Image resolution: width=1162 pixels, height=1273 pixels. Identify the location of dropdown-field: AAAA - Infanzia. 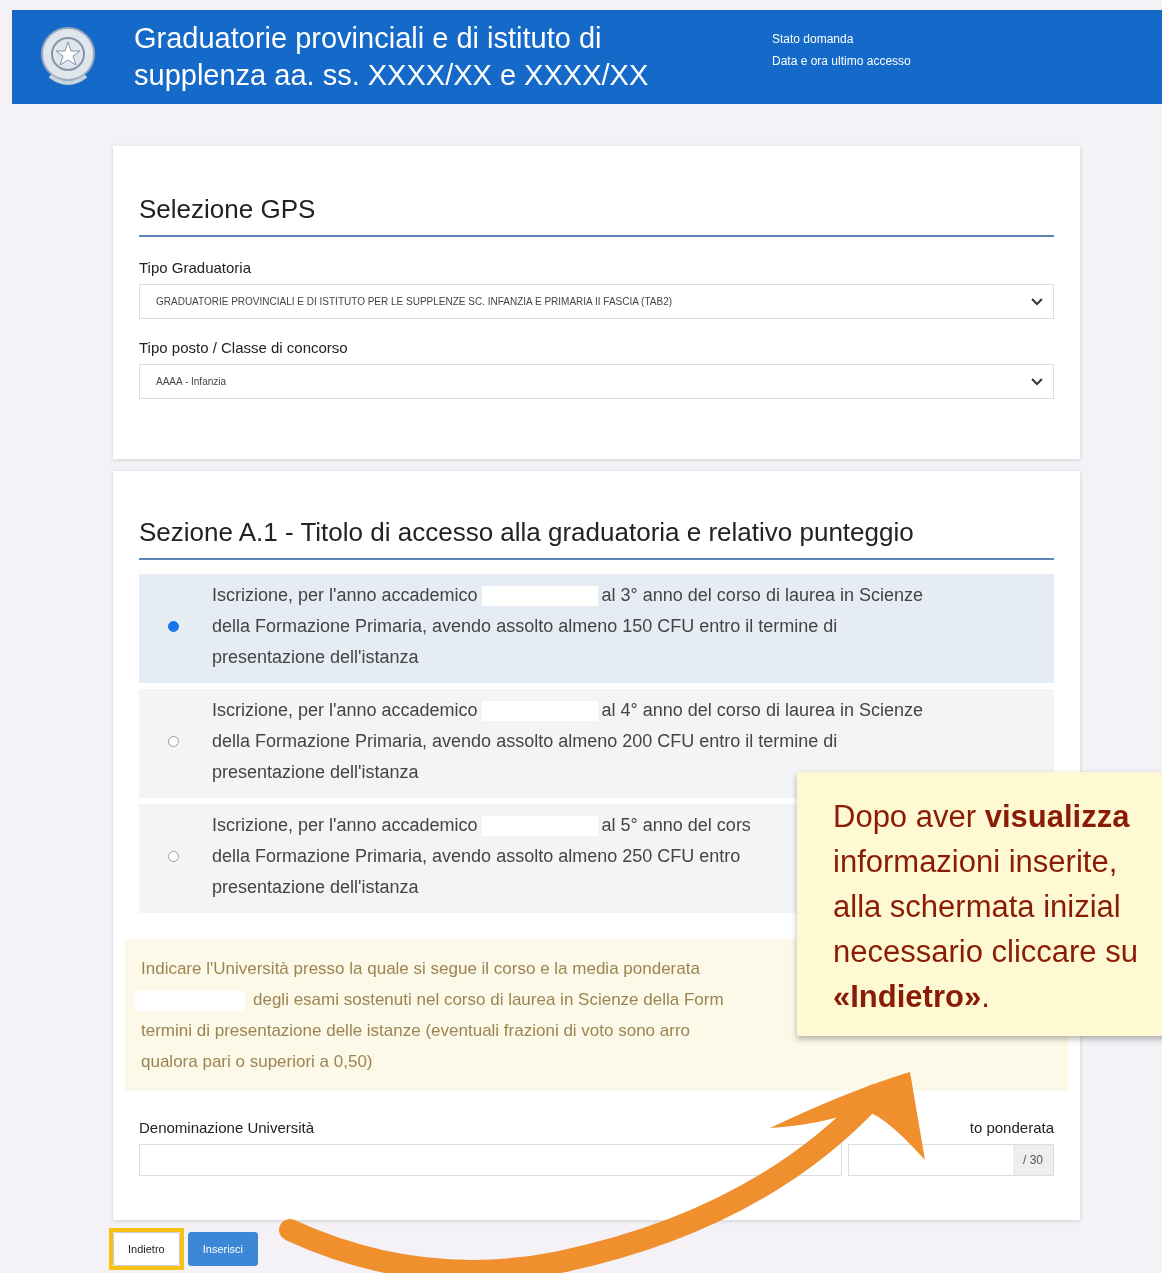
(596, 381).